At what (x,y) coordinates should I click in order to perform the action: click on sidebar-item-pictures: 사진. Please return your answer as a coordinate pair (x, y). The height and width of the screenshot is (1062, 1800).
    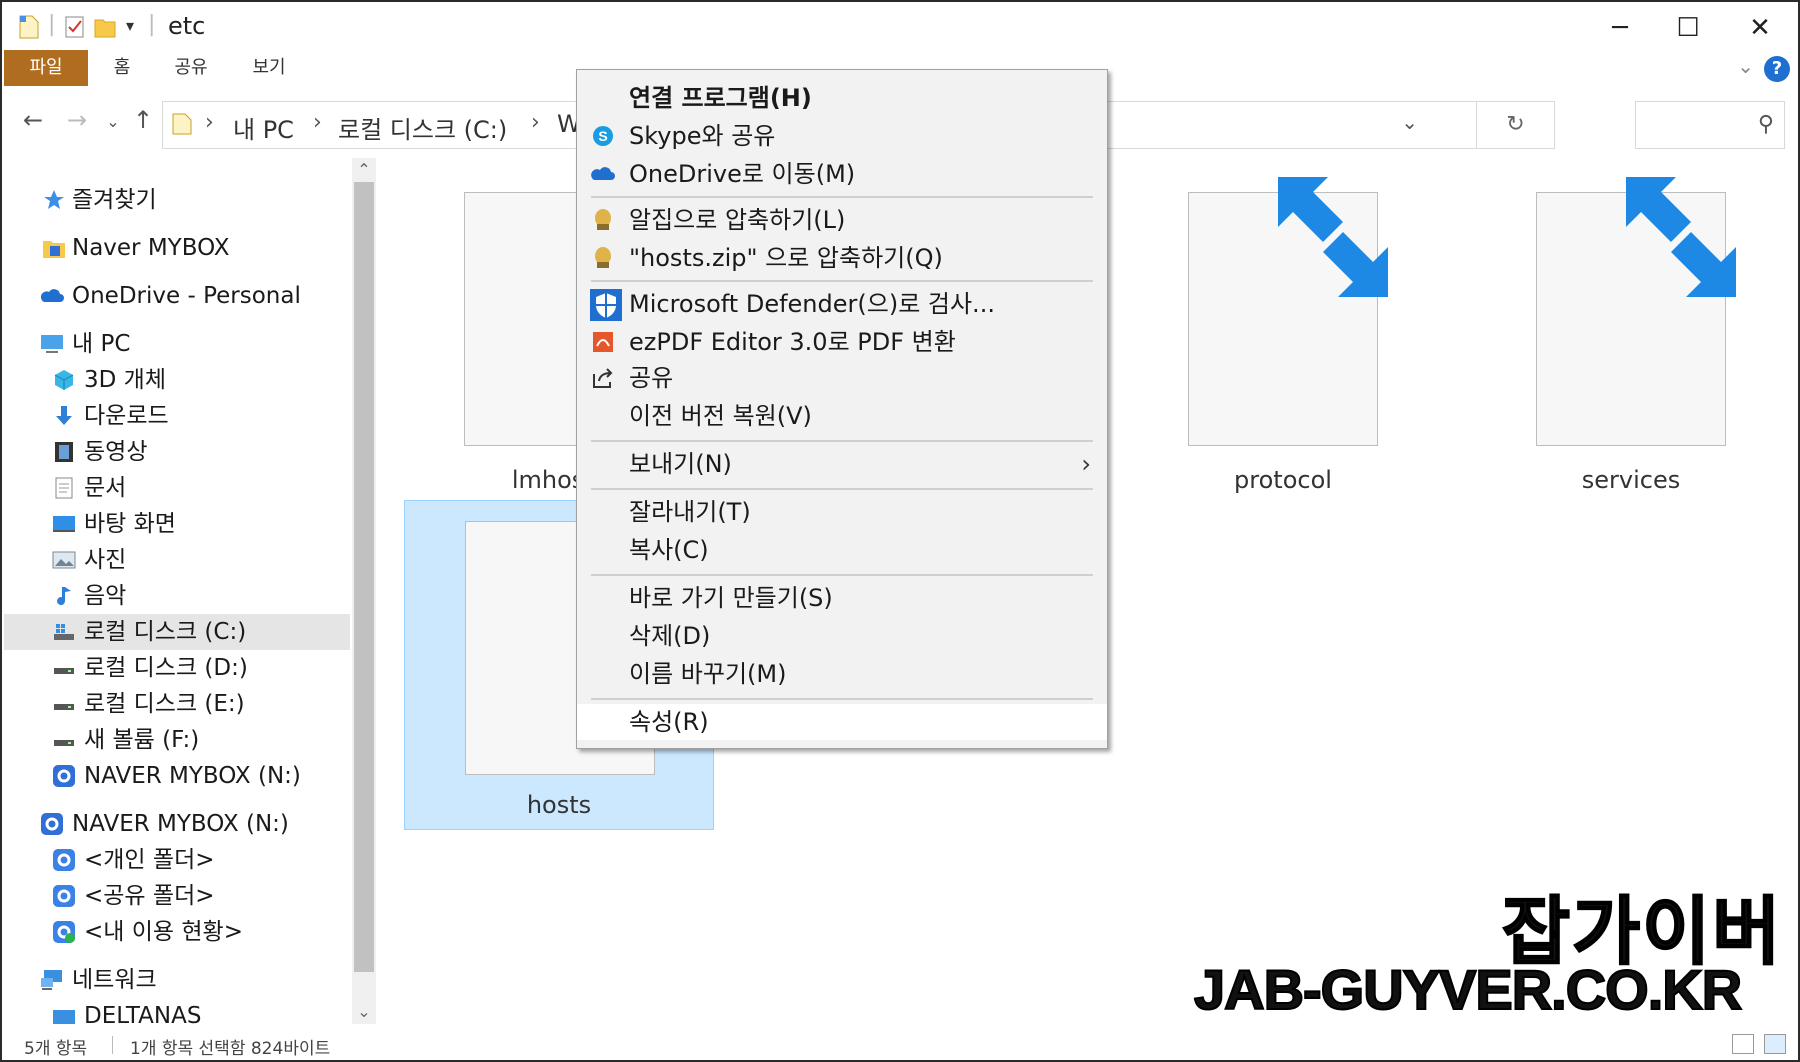
    Looking at the image, I should click on (177, 560).